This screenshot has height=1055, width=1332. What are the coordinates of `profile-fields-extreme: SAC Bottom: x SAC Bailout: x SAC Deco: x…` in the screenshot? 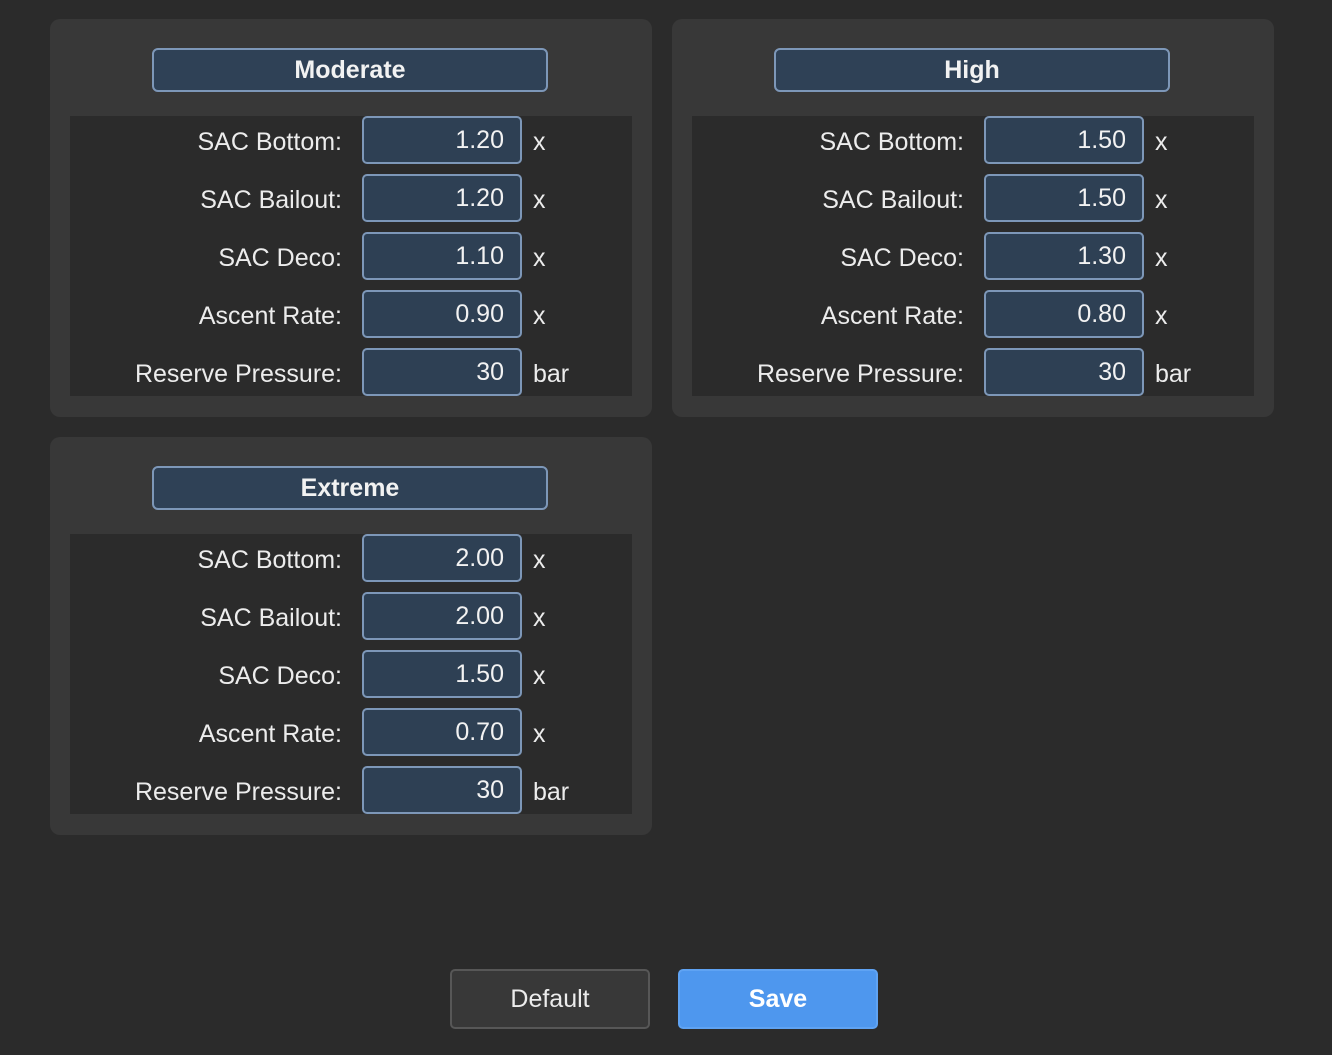 It's located at (351, 674).